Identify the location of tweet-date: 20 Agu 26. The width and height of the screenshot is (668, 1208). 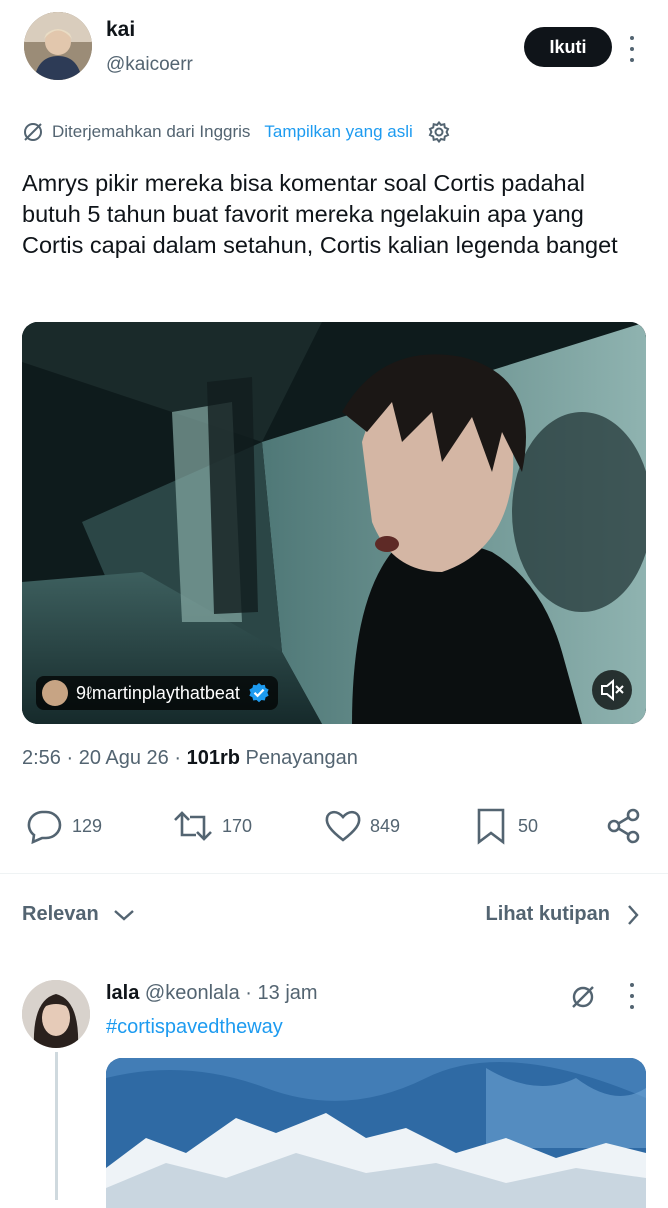
(124, 758).